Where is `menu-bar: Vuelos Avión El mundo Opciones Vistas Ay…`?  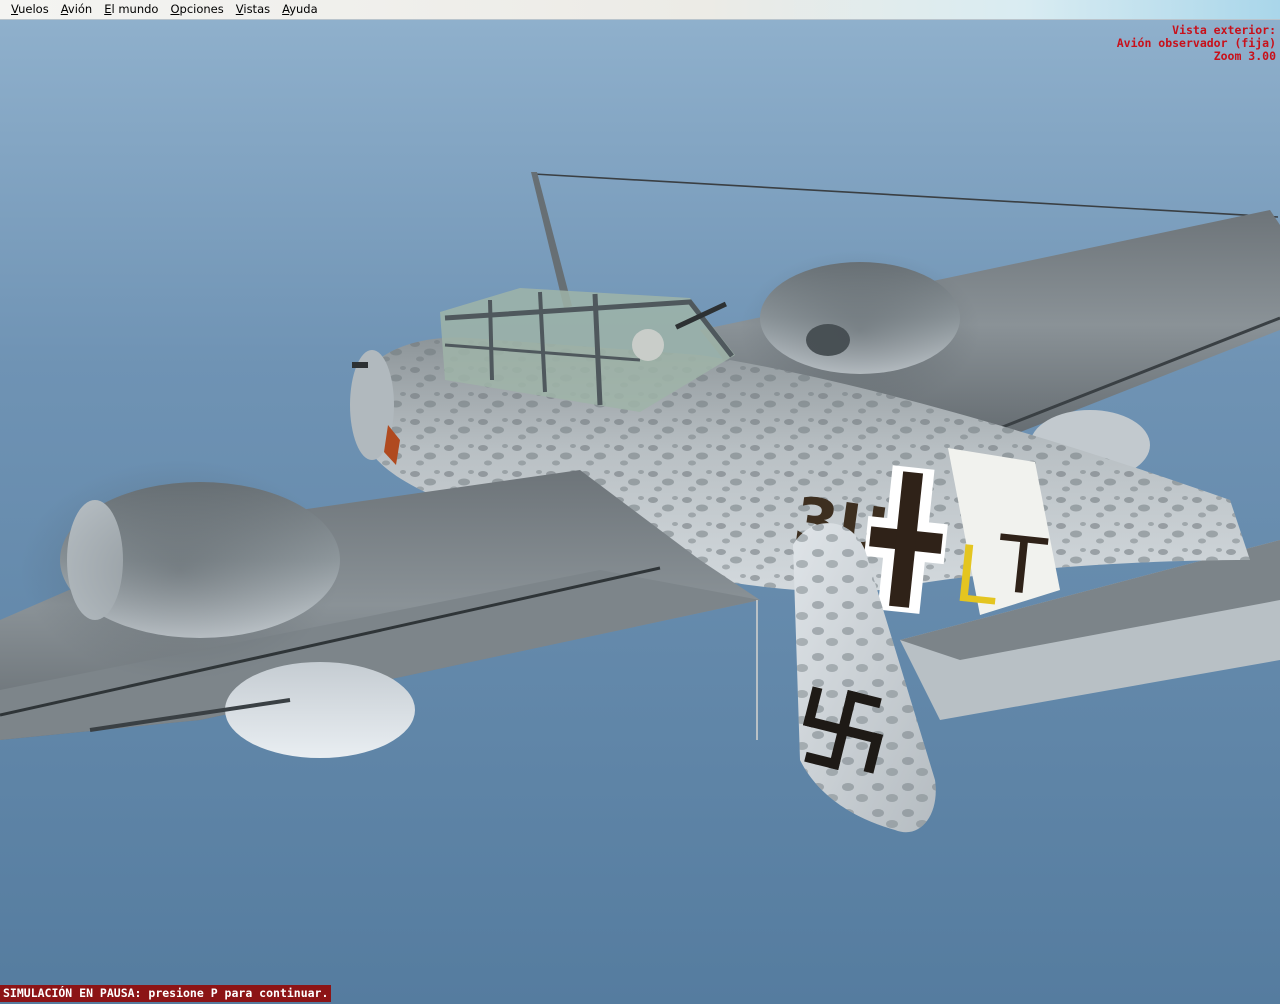 menu-bar: Vuelos Avión El mundo Opciones Vistas Ay… is located at coordinates (640, 10).